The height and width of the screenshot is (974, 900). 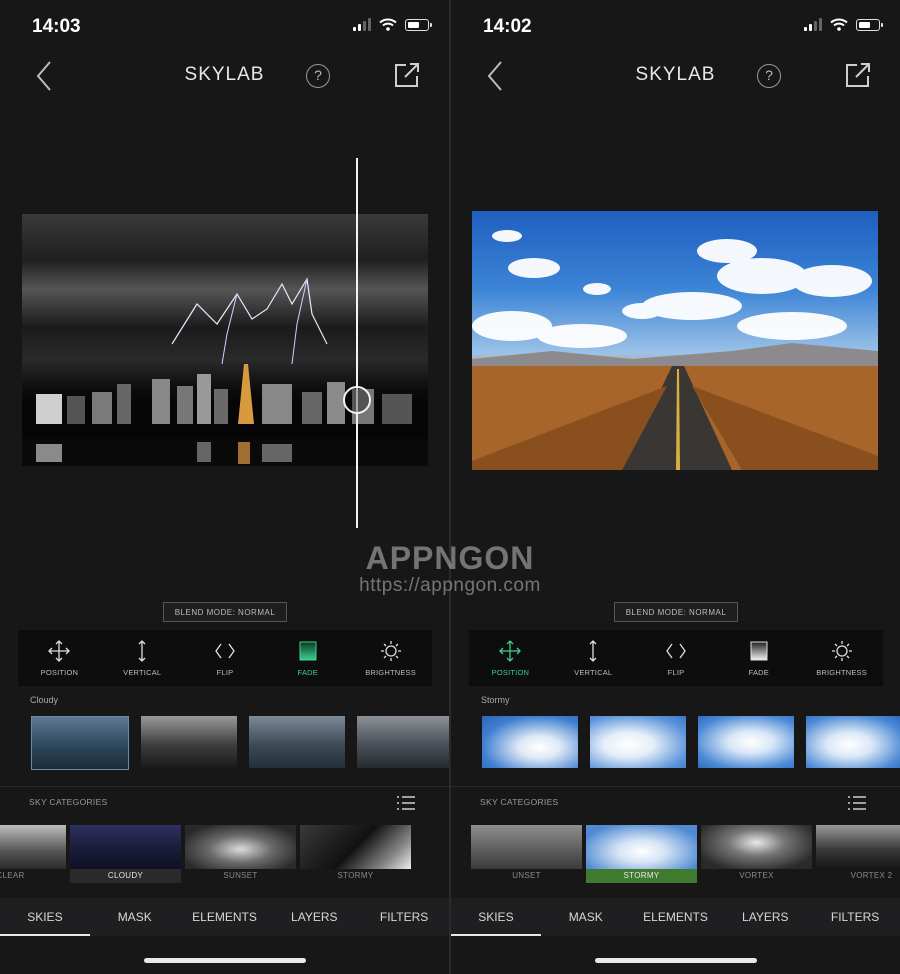 I want to click on current-category-name: Cloudy, so click(x=44, y=700).